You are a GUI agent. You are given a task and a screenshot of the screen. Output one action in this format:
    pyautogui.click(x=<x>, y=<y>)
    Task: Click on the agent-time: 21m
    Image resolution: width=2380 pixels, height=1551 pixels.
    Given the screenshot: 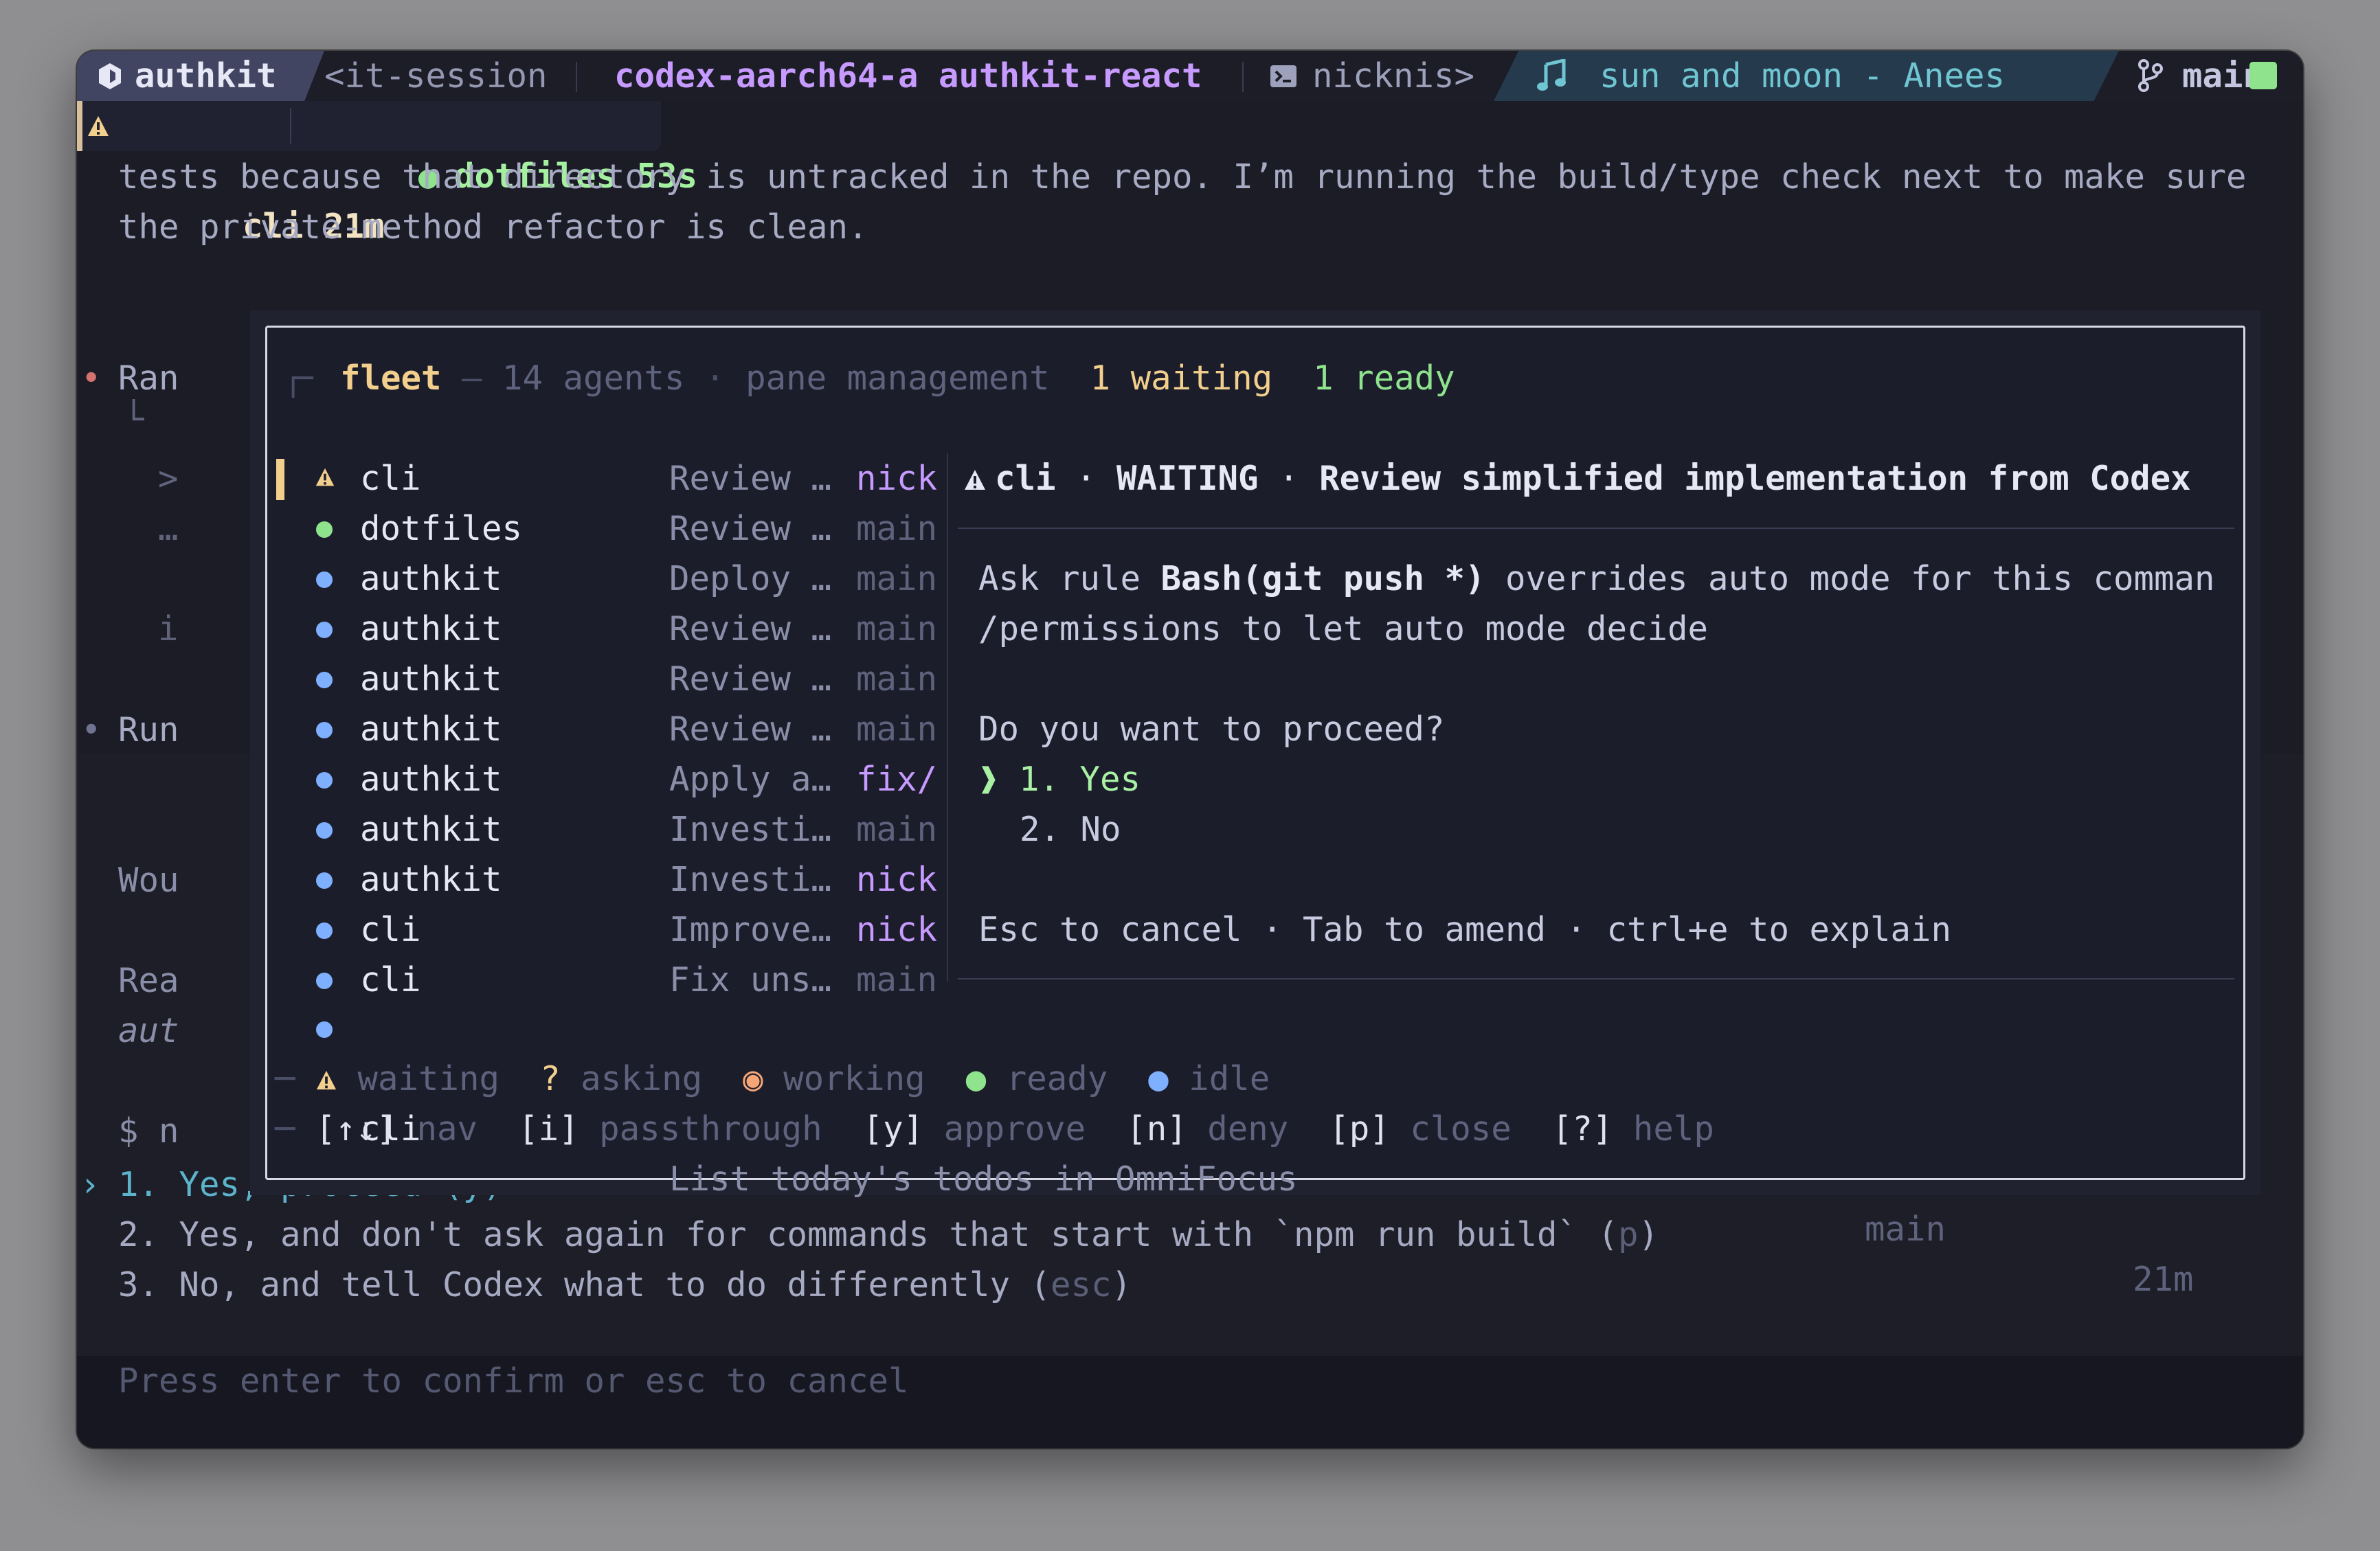 What is the action you would take?
    pyautogui.click(x=2163, y=1279)
    